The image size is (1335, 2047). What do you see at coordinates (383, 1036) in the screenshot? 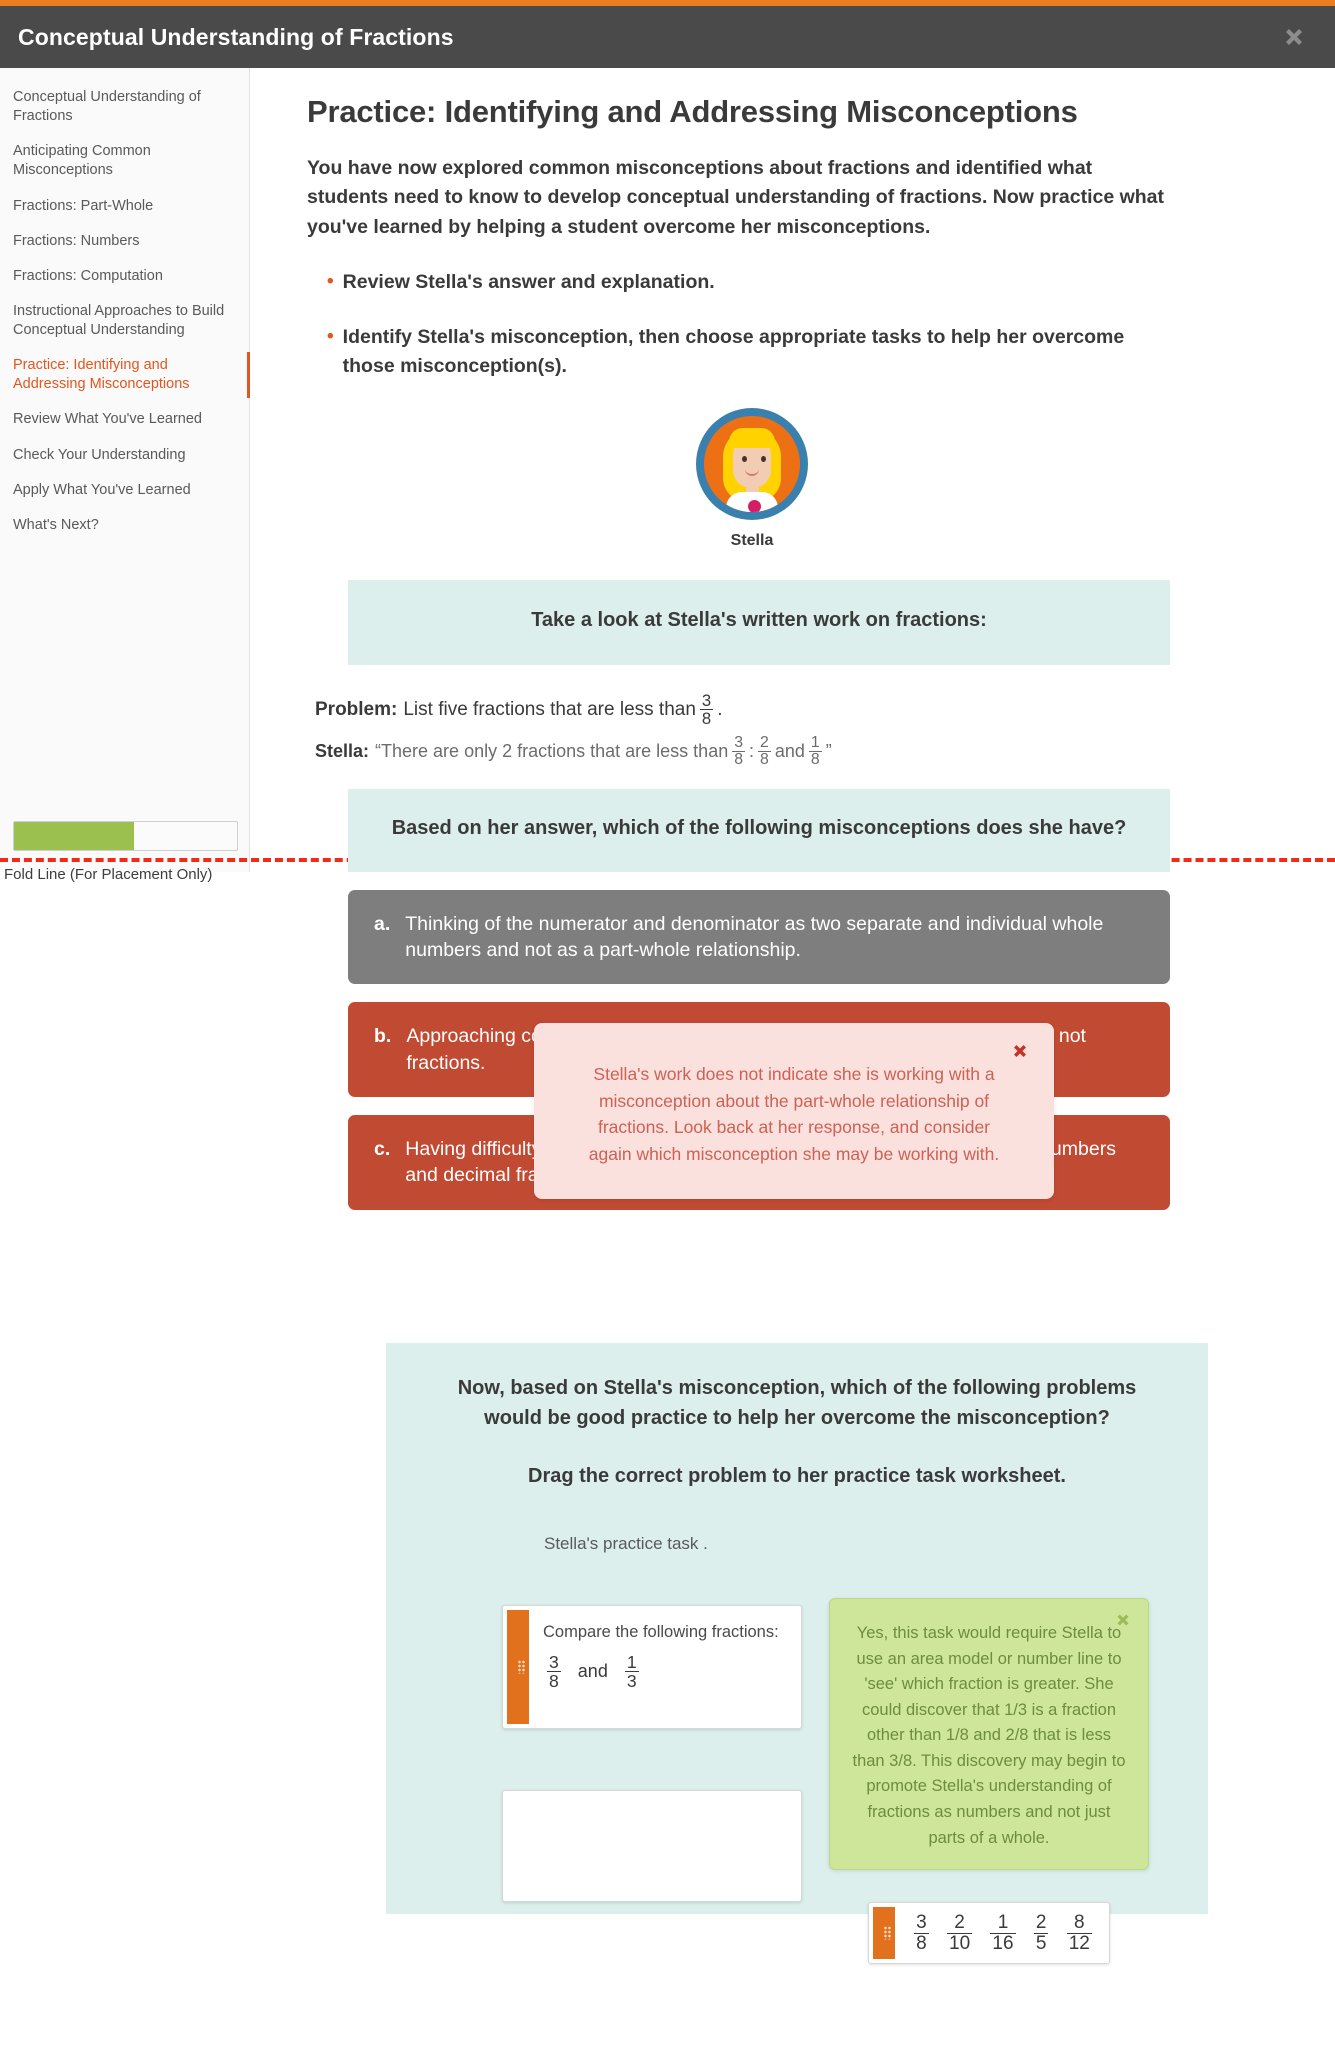
I see `option-b-letter: b.` at bounding box center [383, 1036].